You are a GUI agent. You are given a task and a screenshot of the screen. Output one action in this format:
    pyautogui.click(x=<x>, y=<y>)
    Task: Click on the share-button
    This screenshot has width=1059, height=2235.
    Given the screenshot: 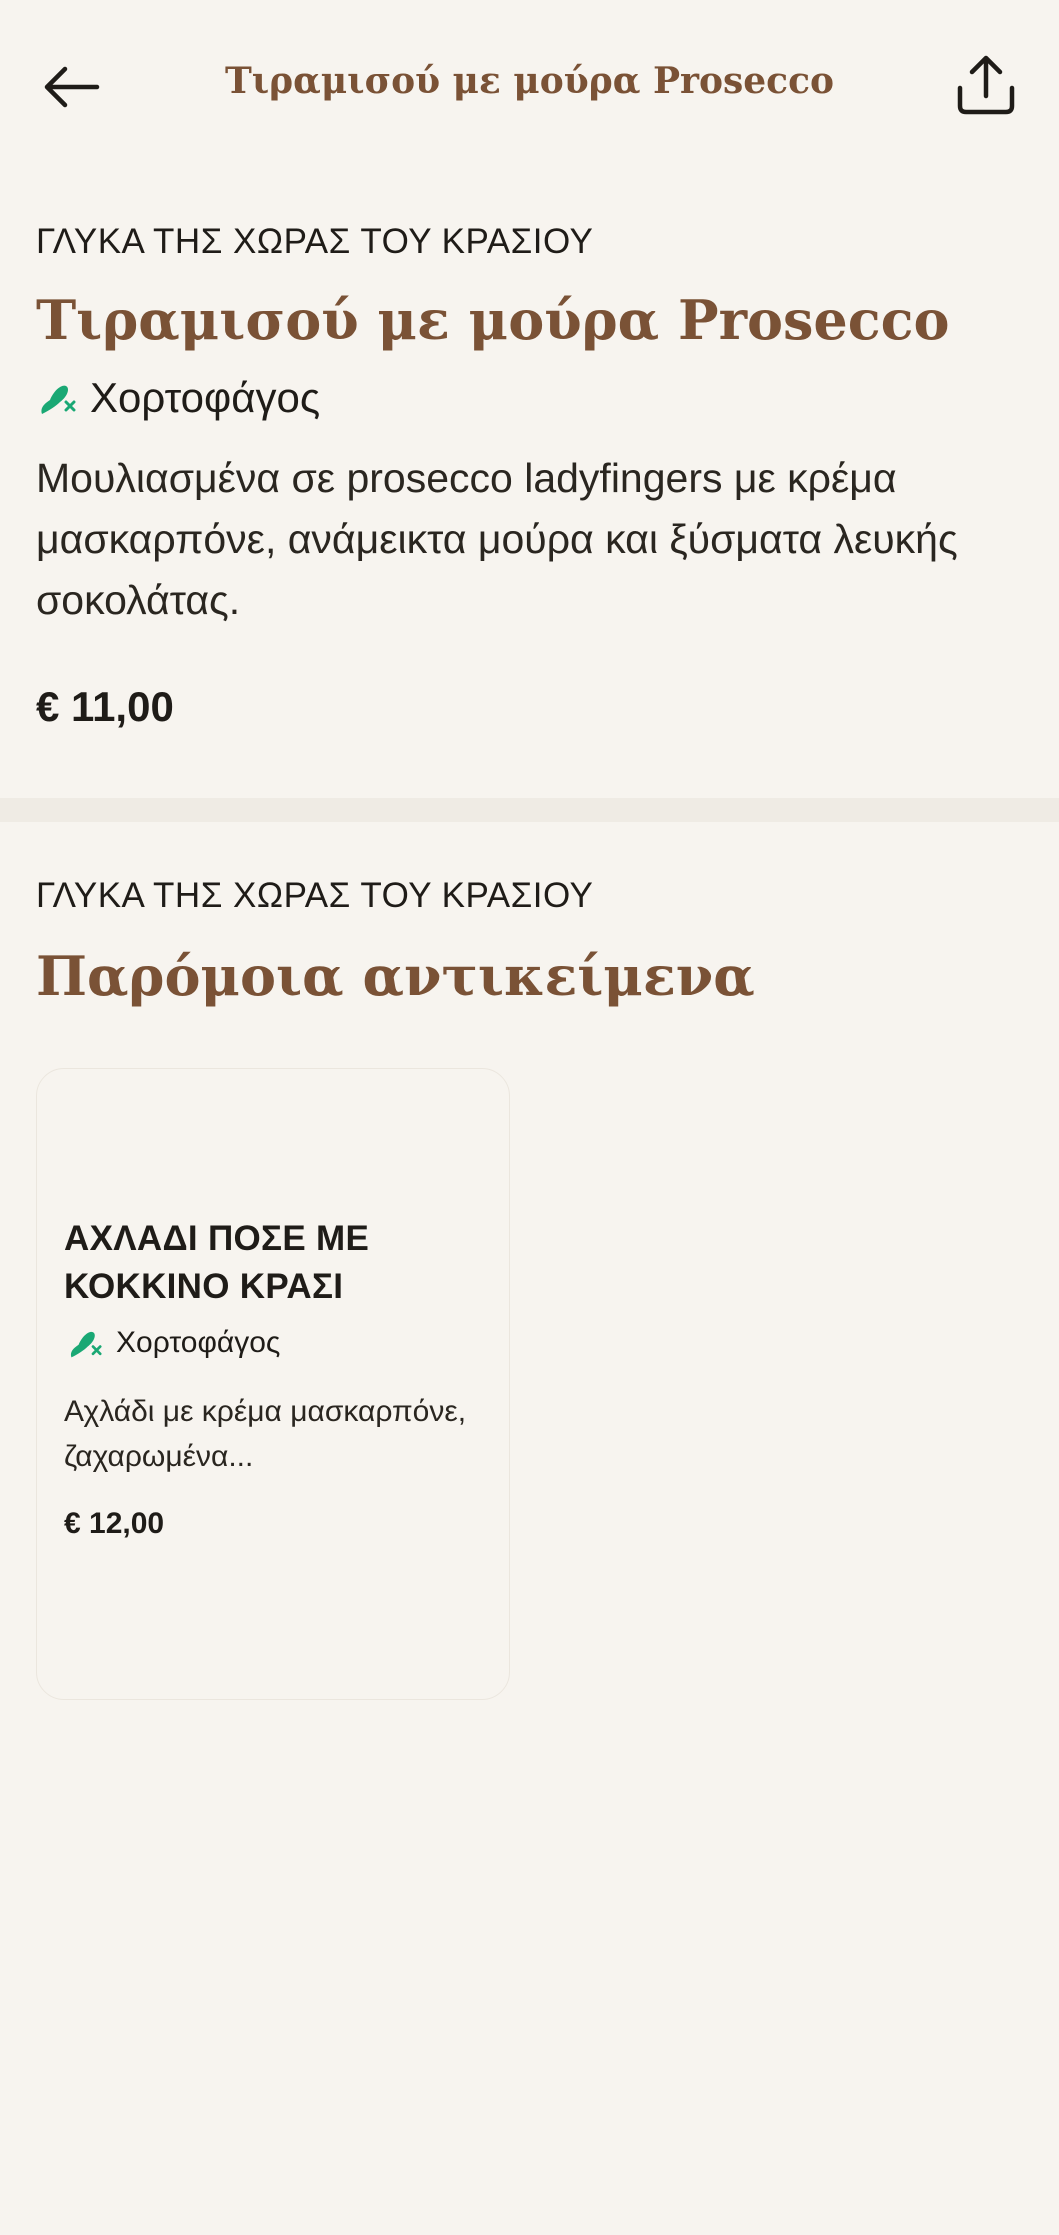 What is the action you would take?
    pyautogui.click(x=986, y=86)
    